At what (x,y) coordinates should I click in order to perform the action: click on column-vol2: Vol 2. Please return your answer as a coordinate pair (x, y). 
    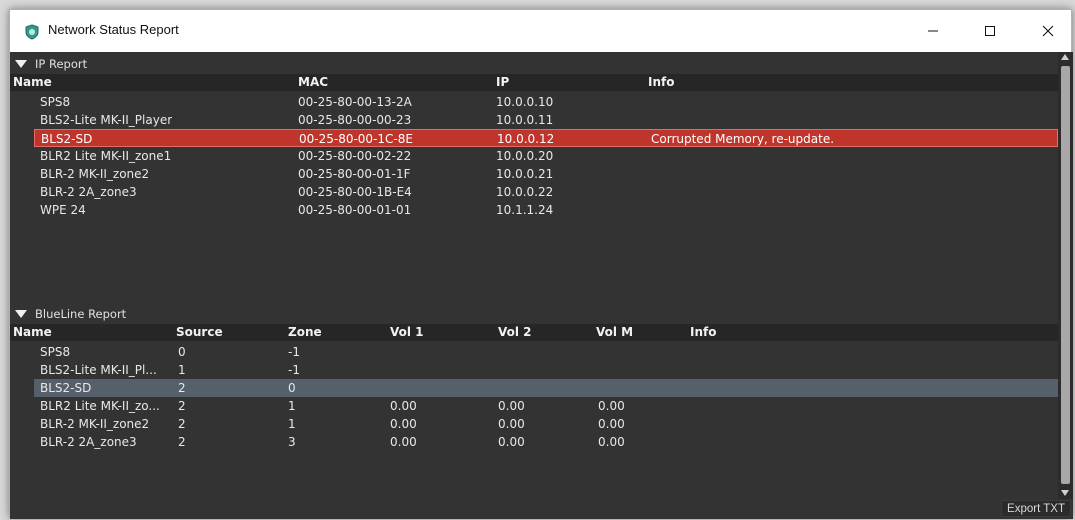
    Looking at the image, I should click on (515, 332).